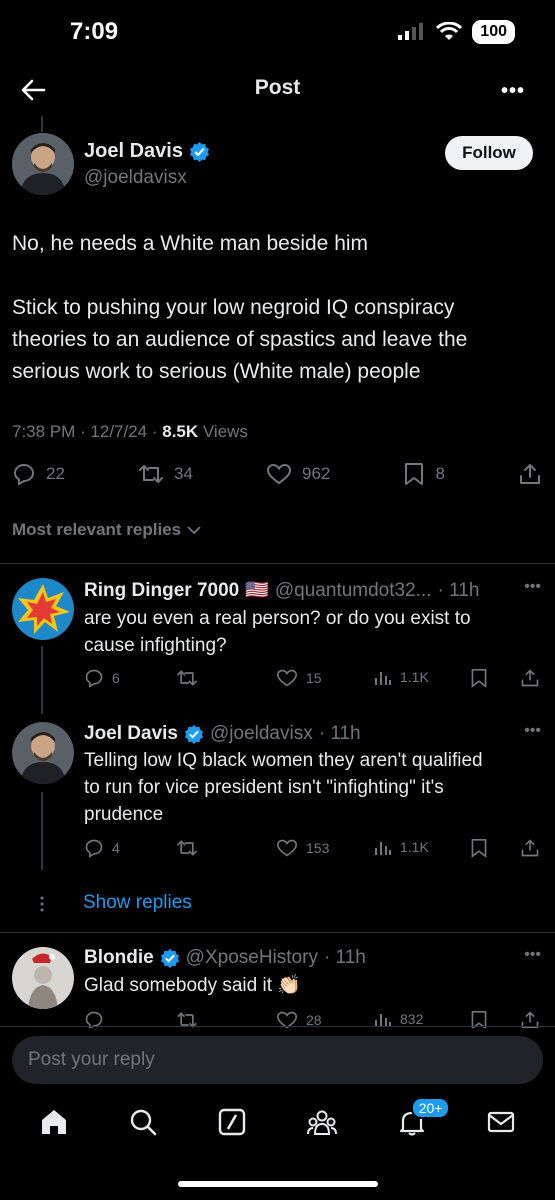 The width and height of the screenshot is (555, 1200). I want to click on like-button: 15, so click(299, 678).